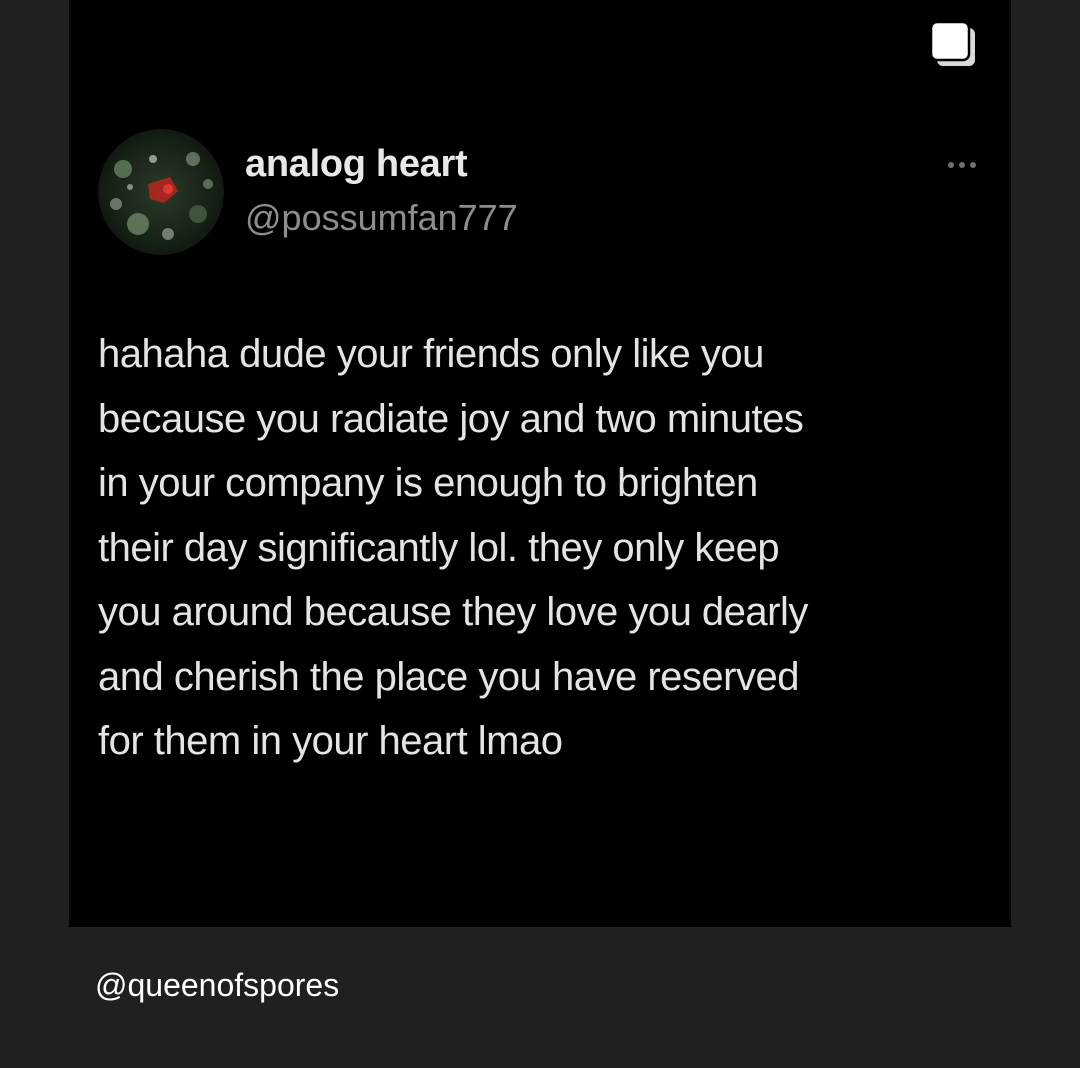  Describe the element at coordinates (953, 44) in the screenshot. I see `multiple-images-icon` at that location.